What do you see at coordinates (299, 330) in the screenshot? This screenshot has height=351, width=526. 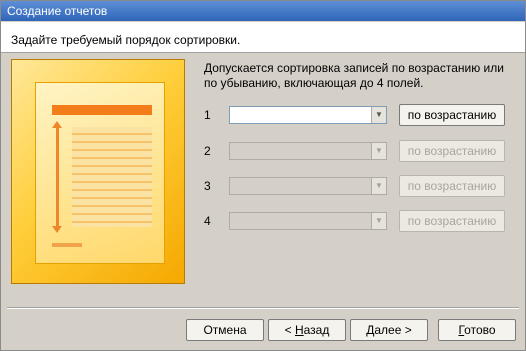 I see `back-accel: Н` at bounding box center [299, 330].